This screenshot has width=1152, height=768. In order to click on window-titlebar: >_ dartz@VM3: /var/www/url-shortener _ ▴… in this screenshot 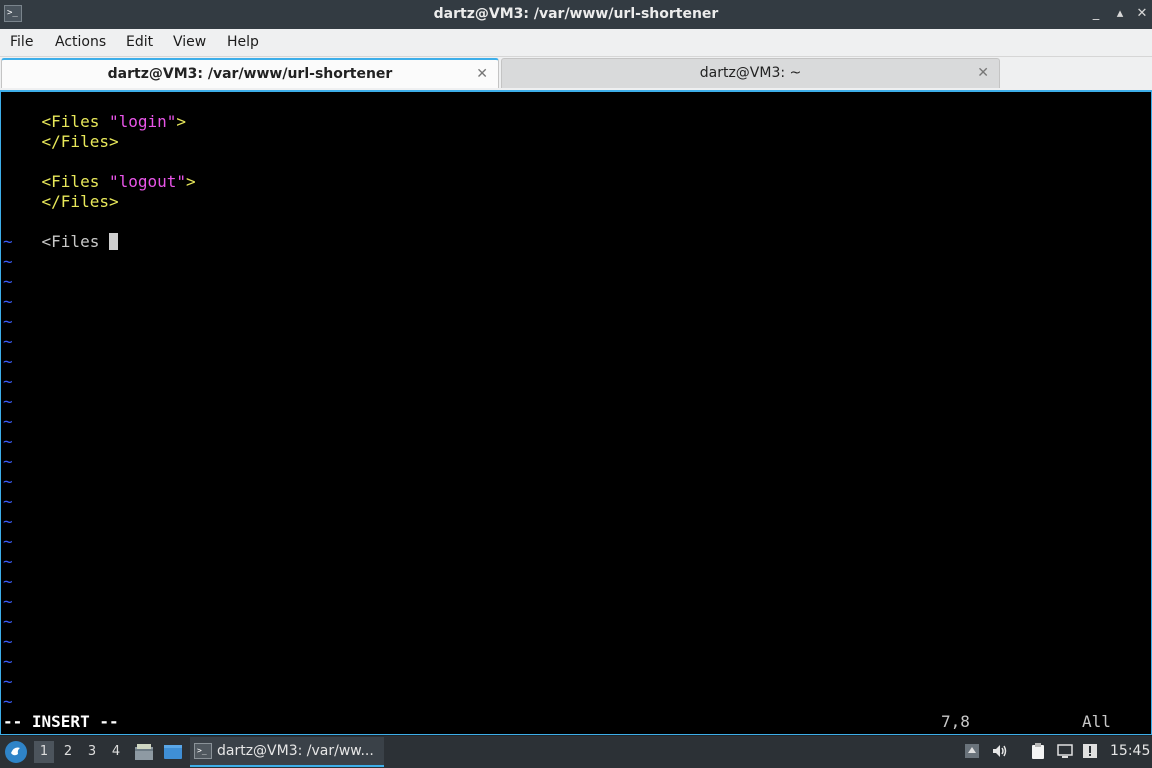, I will do `click(576, 14)`.